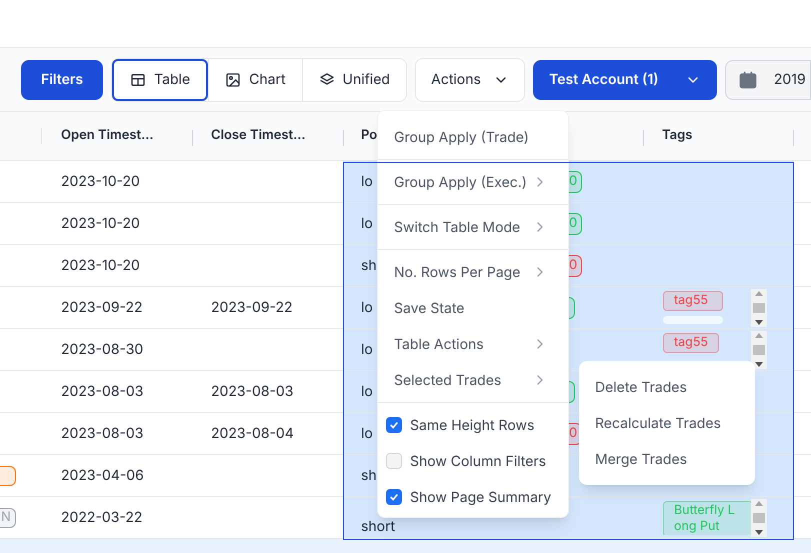 This screenshot has width=811, height=553. Describe the element at coordinates (767, 80) in the screenshot. I see `date-range-button: 2019` at that location.